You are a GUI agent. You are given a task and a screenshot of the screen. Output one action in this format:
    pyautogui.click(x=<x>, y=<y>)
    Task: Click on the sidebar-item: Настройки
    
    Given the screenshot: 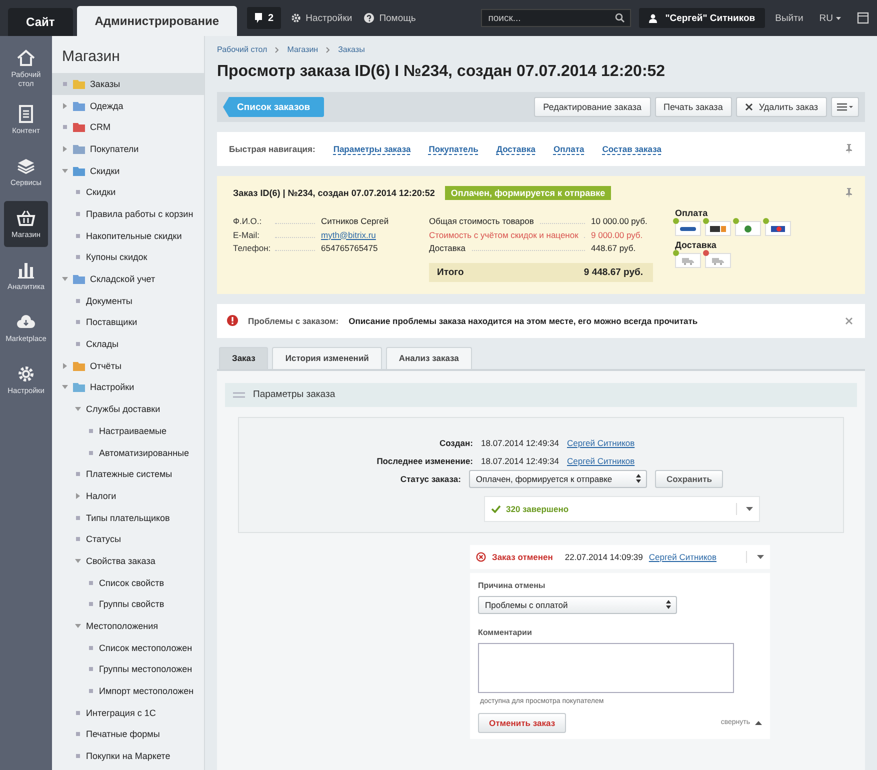 What is the action you would take?
    pyautogui.click(x=128, y=387)
    